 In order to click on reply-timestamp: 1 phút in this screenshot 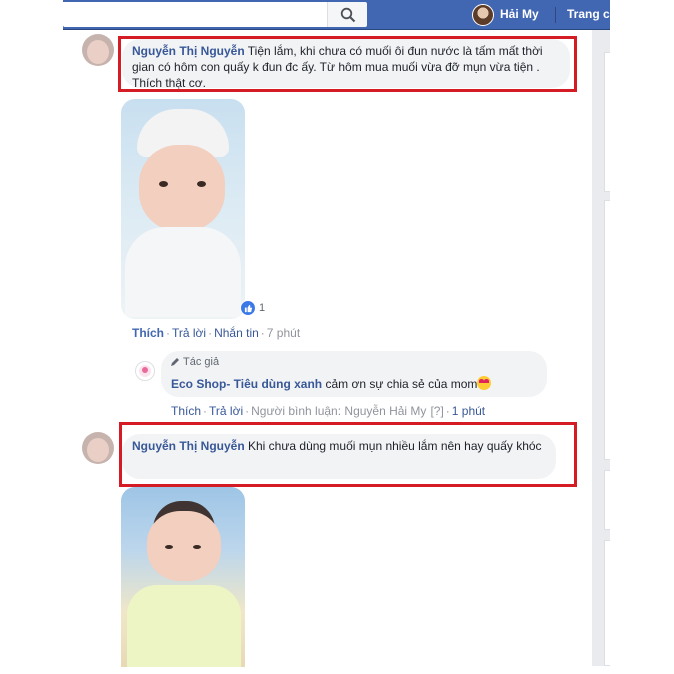, I will do `click(468, 411)`.